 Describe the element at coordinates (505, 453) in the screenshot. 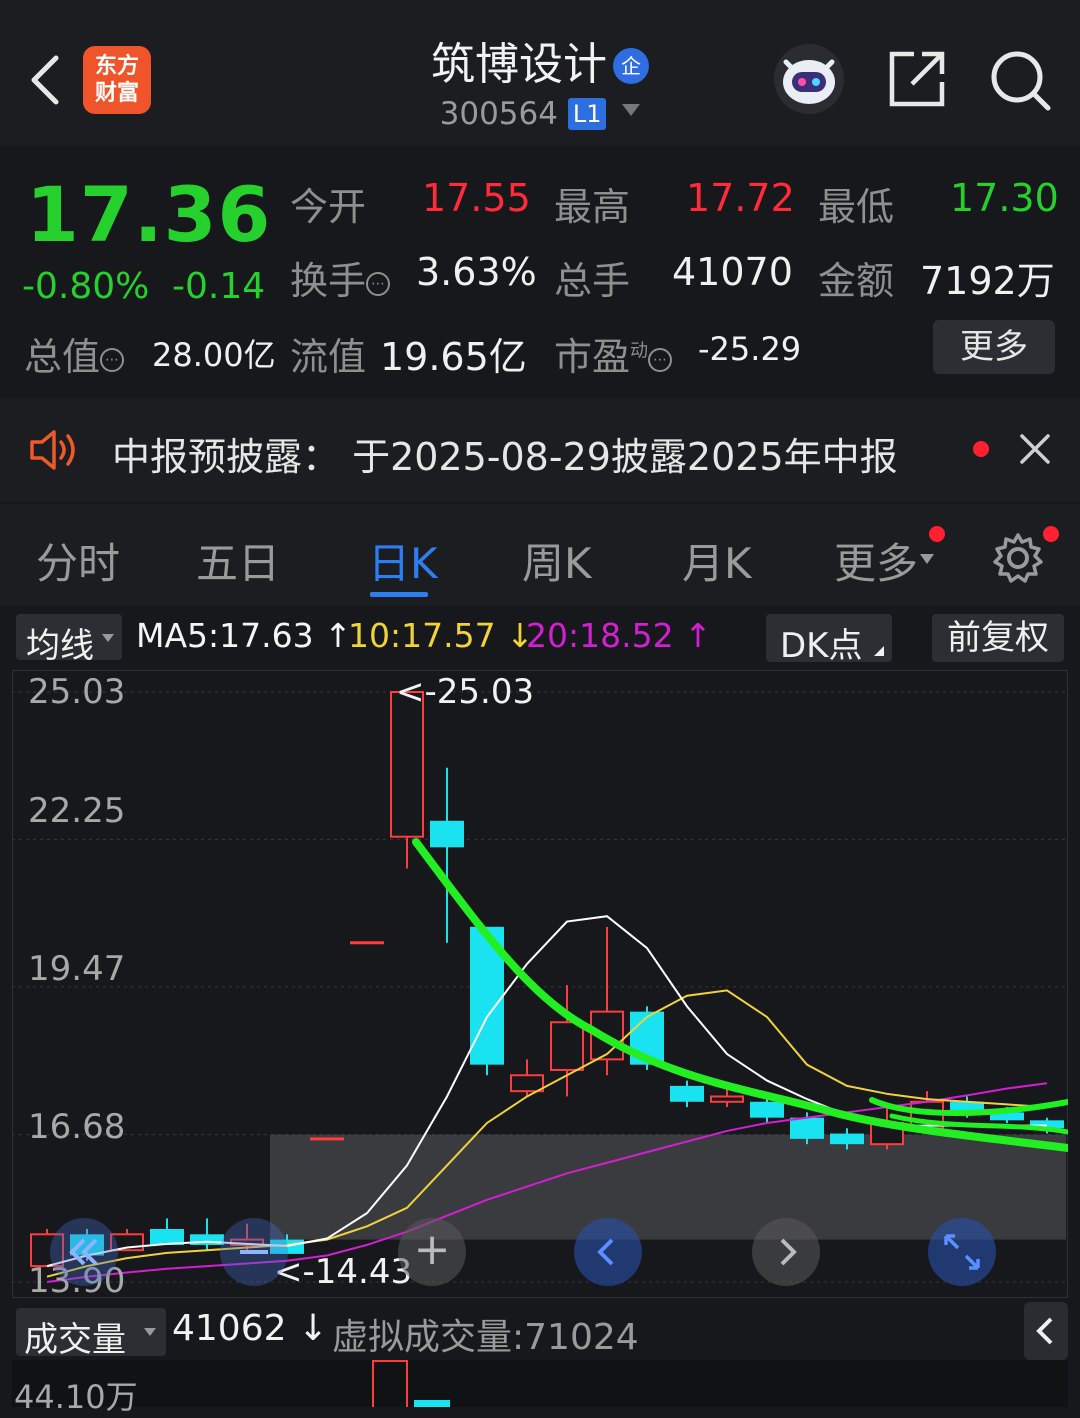

I see `notice-text: 中报预披露： 于2025-08-29披露2025年中报` at that location.